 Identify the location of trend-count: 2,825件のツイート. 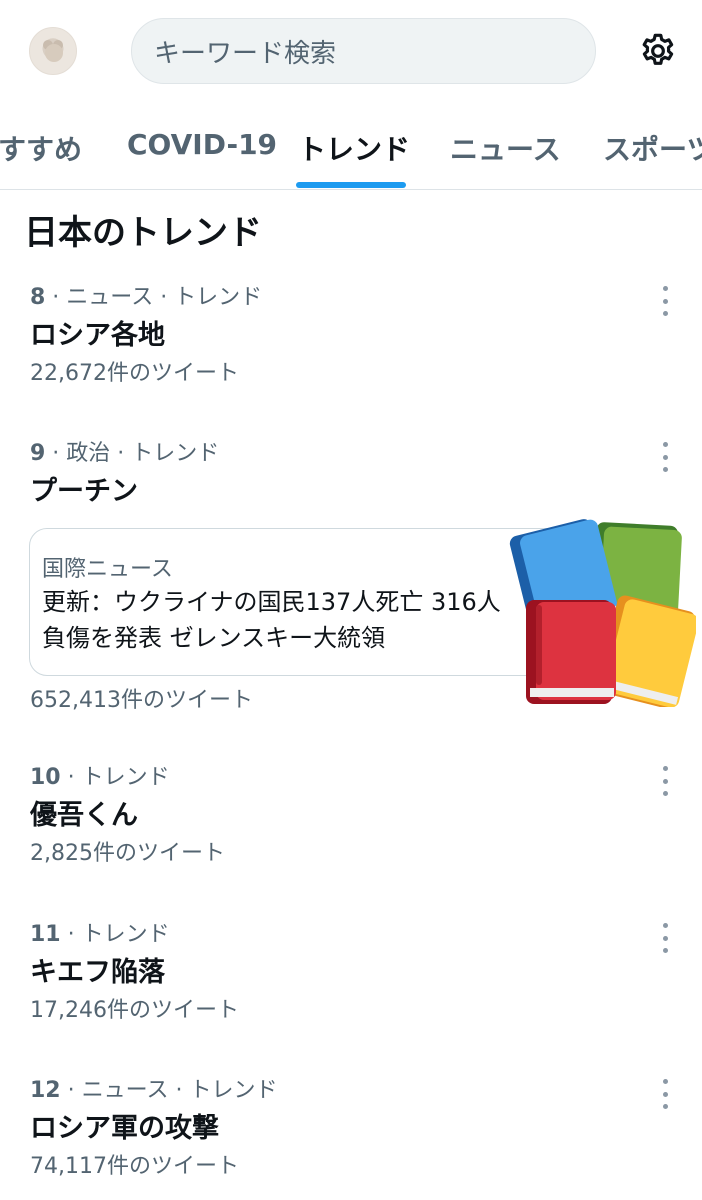
(127, 853).